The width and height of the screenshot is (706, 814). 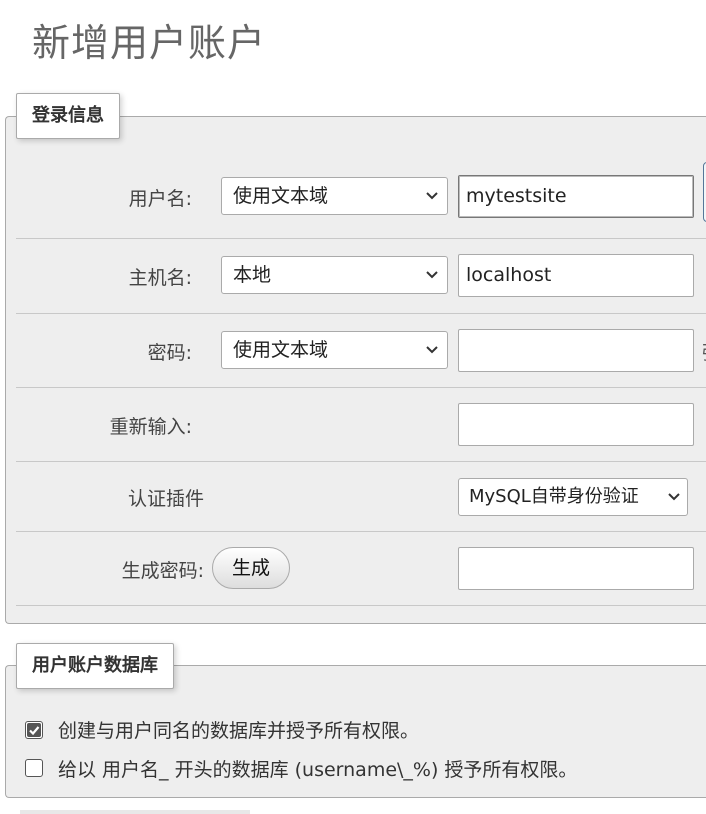 What do you see at coordinates (135, 812) in the screenshot?
I see `next-fieldset-edge` at bounding box center [135, 812].